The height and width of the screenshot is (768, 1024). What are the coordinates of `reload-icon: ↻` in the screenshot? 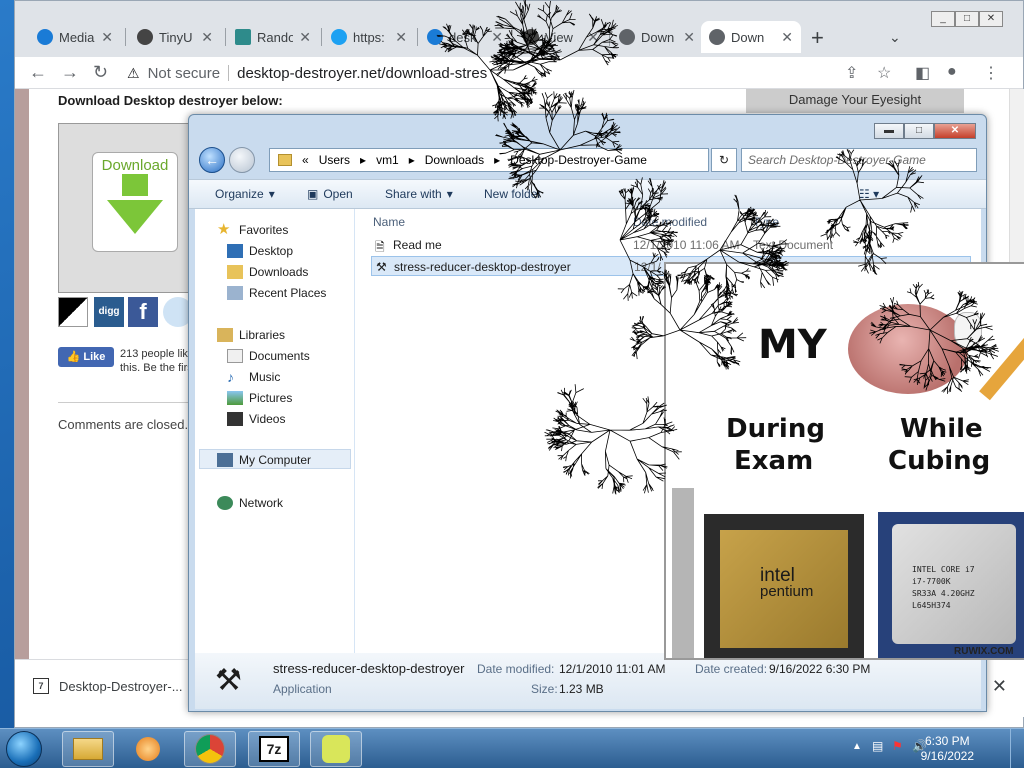 It's located at (100, 72).